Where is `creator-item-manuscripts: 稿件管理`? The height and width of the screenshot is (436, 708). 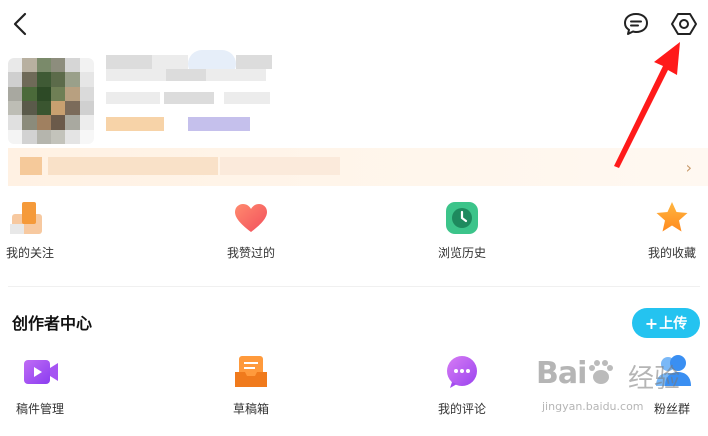 creator-item-manuscripts: 稿件管理 is located at coordinates (50, 386).